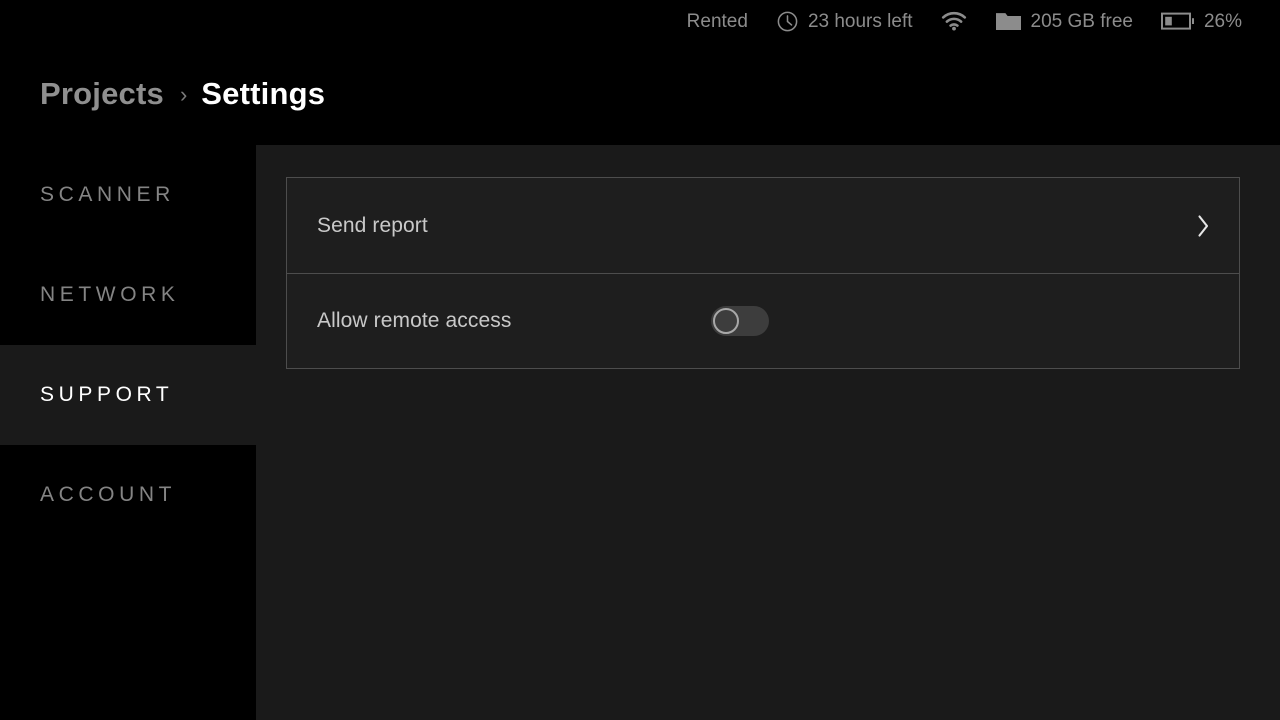 The height and width of the screenshot is (720, 1280). Describe the element at coordinates (1177, 21) in the screenshot. I see `battery-icon` at that location.